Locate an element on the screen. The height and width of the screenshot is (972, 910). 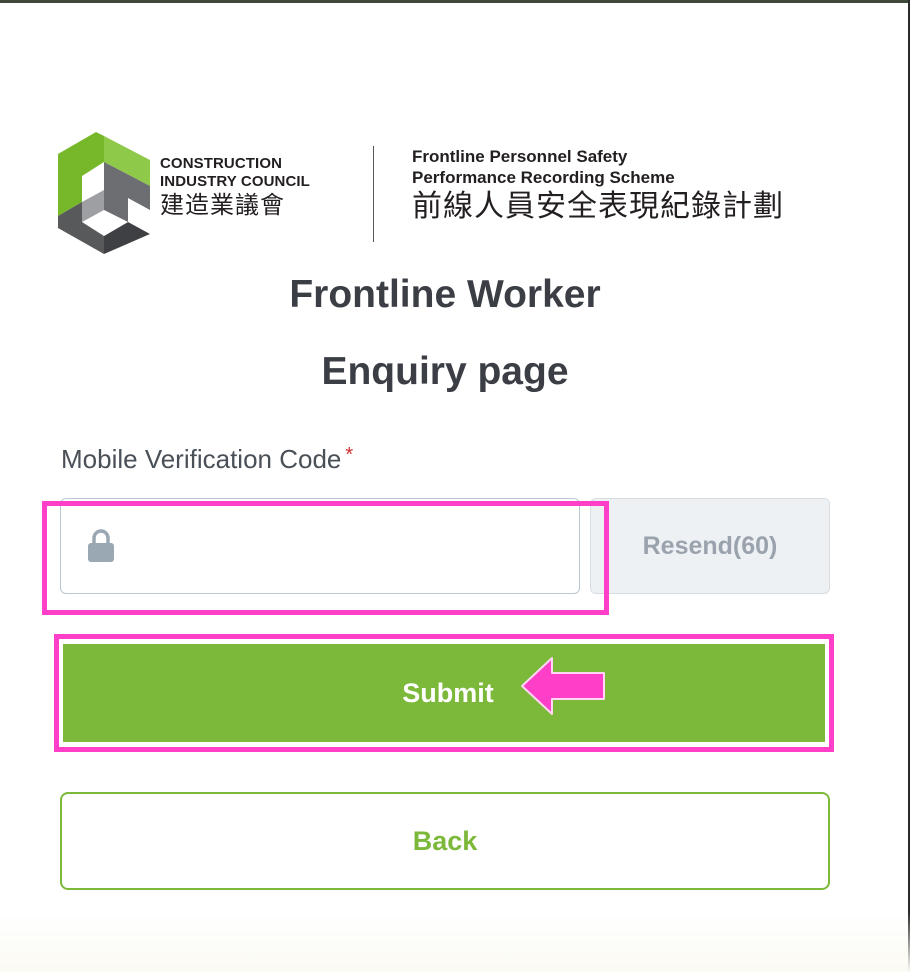
org-name-zh: 建造業議會 is located at coordinates (222, 205).